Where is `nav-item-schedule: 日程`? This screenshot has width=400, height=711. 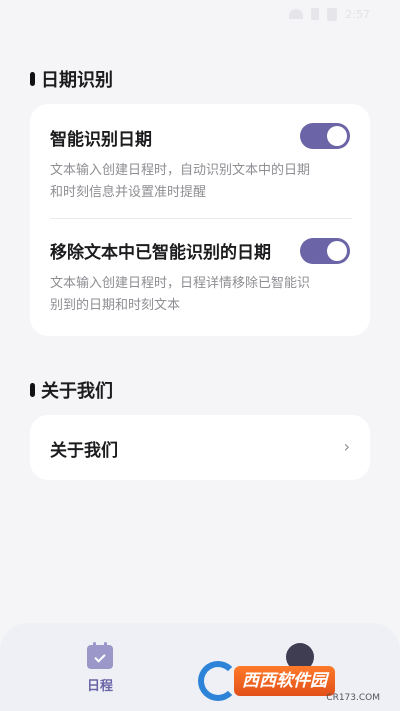 nav-item-schedule: 日程 is located at coordinates (100, 668).